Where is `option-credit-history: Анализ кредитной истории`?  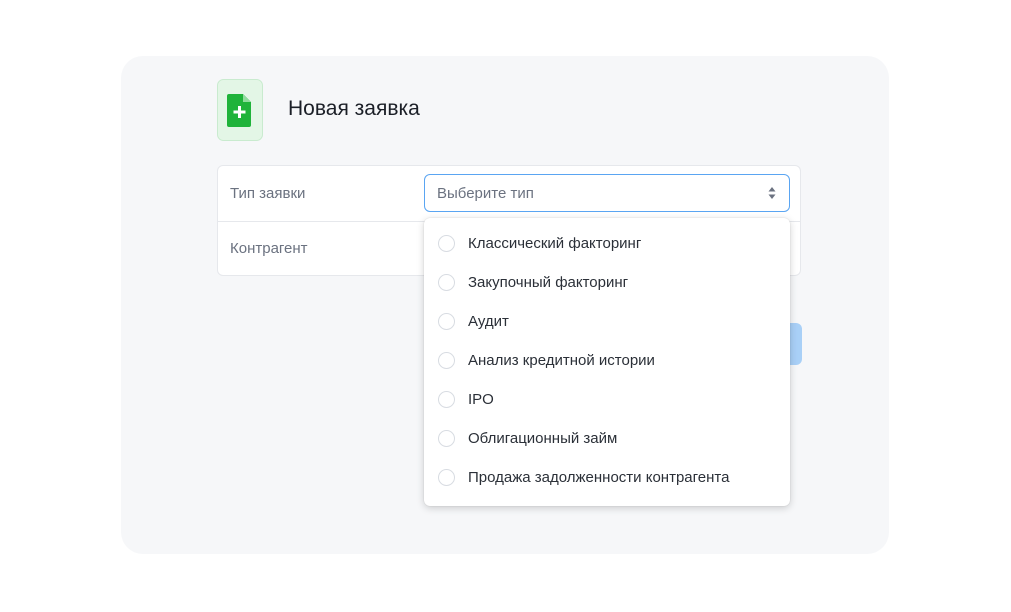
option-credit-history: Анализ кредитной истории is located at coordinates (607, 361).